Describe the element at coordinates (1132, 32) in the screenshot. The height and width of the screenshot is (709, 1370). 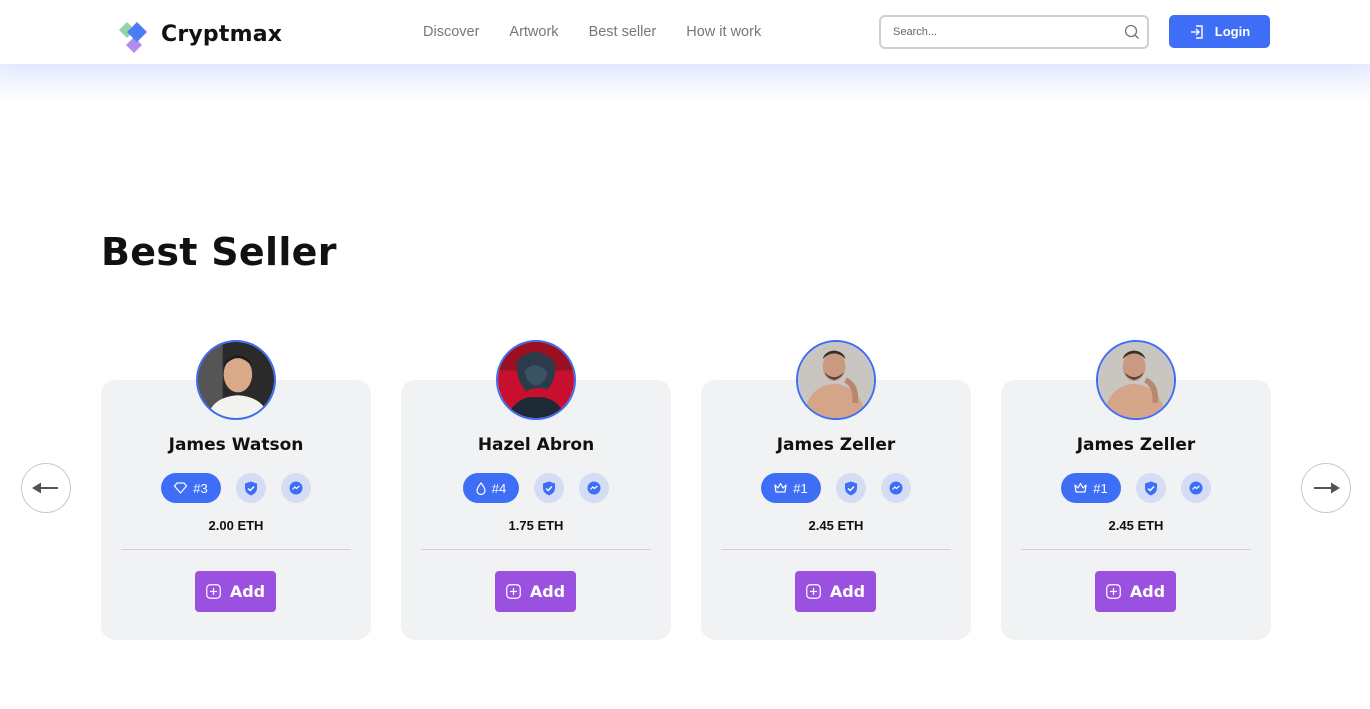
I see `search-icon` at that location.